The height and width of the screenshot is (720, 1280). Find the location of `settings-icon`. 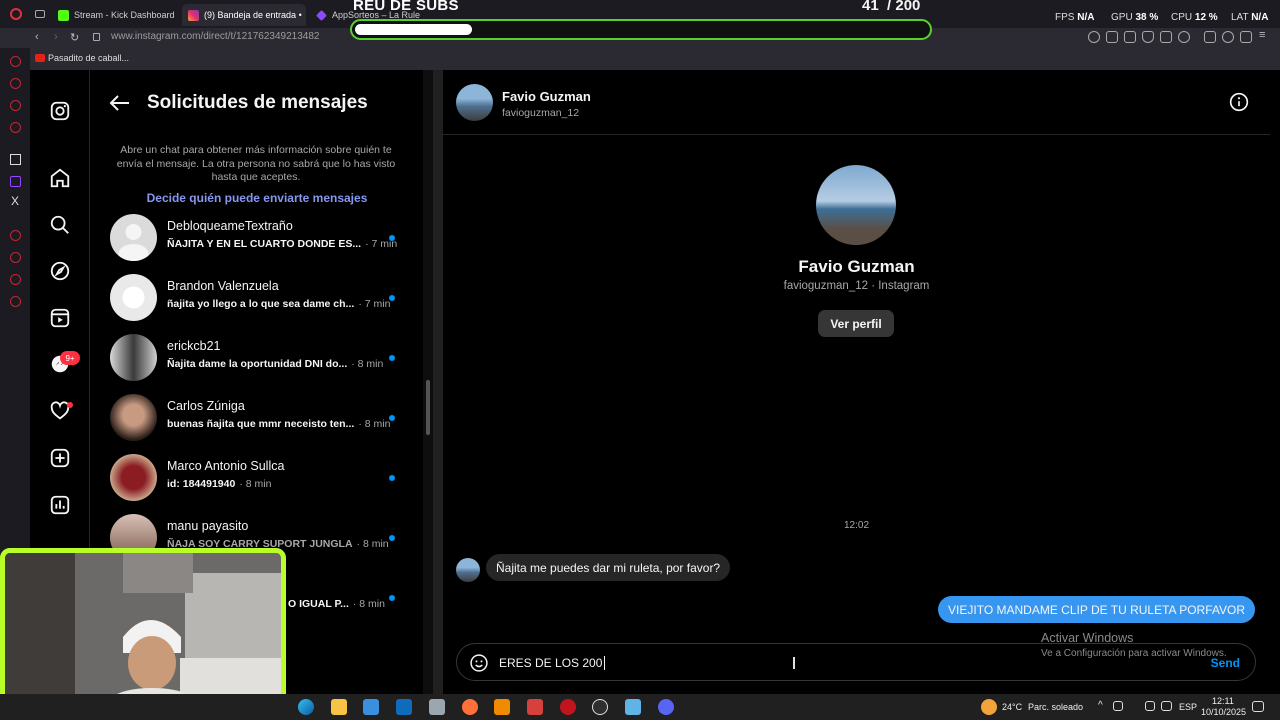

settings-icon is located at coordinates (15, 301).